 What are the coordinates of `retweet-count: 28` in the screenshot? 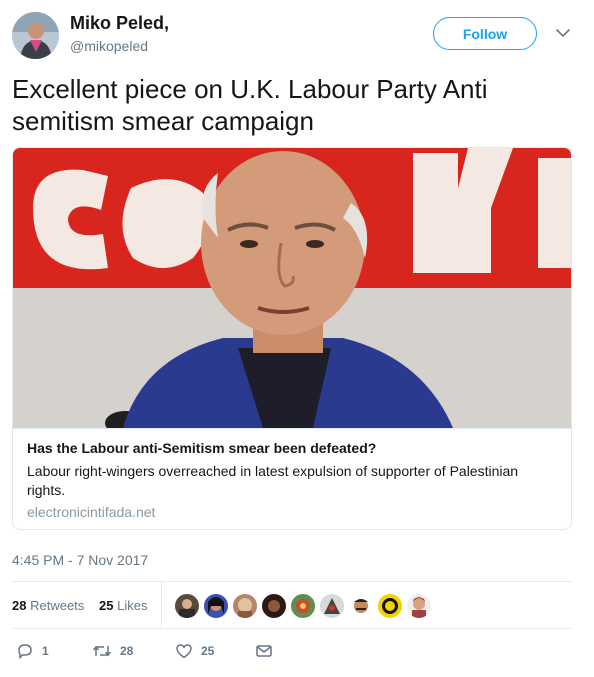 It's located at (127, 651).